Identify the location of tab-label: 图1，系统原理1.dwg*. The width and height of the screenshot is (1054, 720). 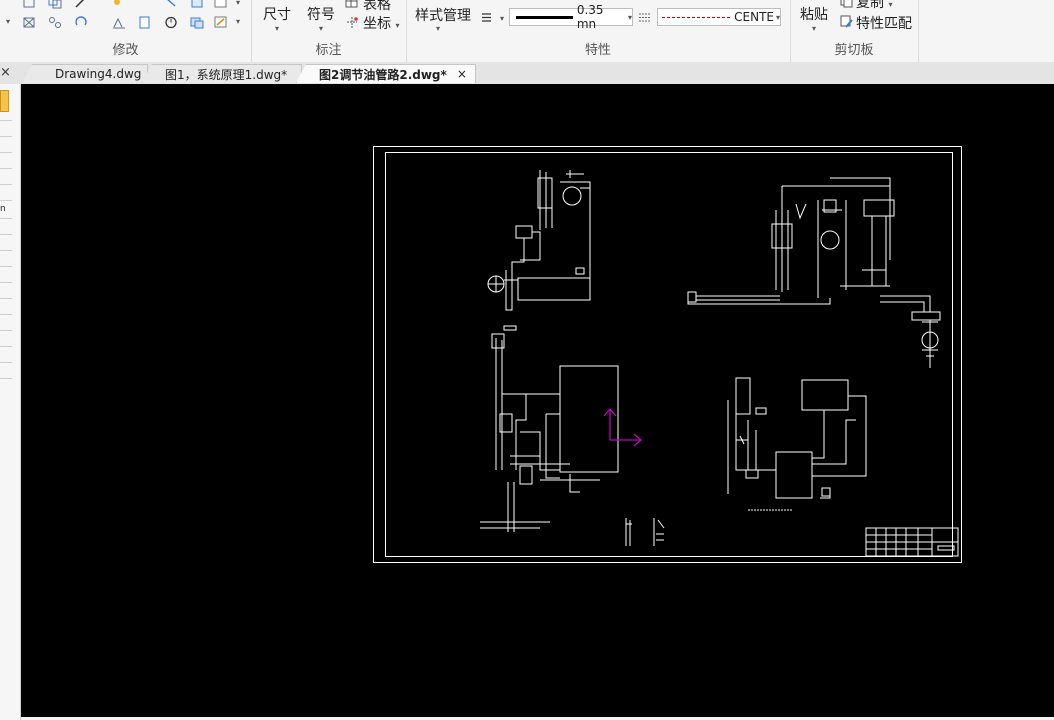
(226, 74).